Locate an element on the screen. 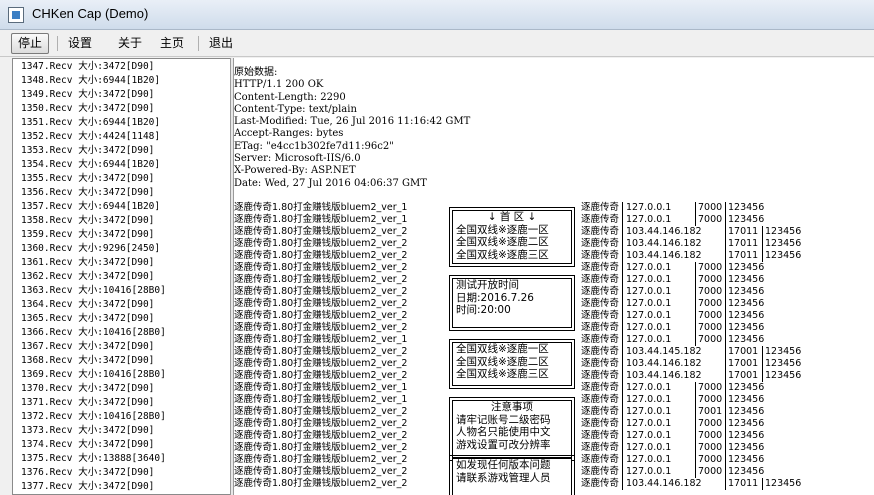 The height and width of the screenshot is (495, 874). packet-list-item: 1362.Recv 大小:3472[D90] is located at coordinates (93, 277).